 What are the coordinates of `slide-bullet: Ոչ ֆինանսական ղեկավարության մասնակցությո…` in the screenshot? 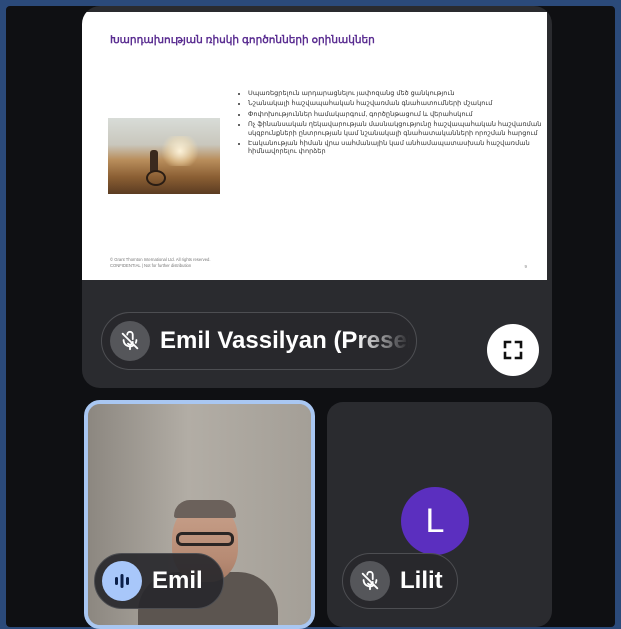 It's located at (398, 129).